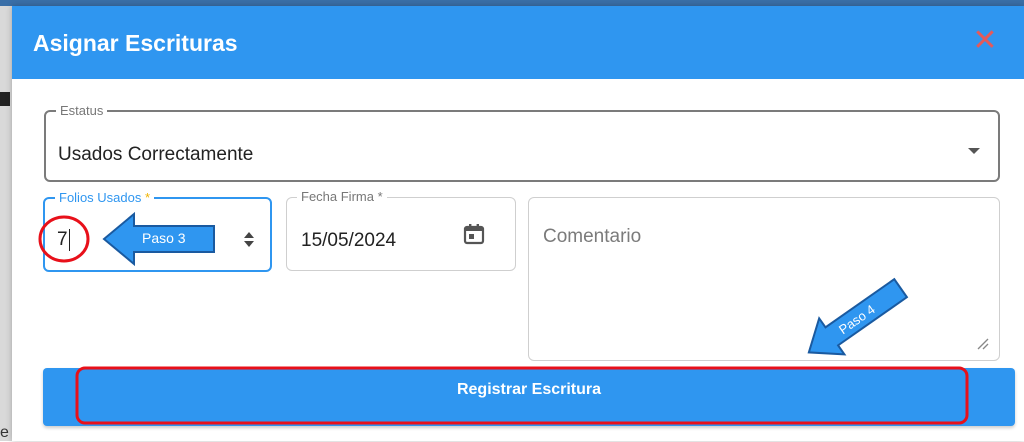 This screenshot has height=442, width=1024. I want to click on folios-label: Folios Usados *, so click(105, 197).